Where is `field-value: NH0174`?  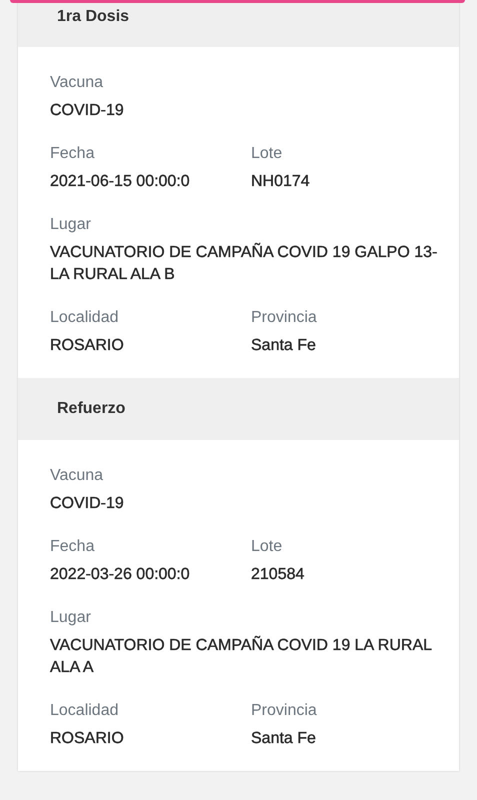
field-value: NH0174 is located at coordinates (281, 182).